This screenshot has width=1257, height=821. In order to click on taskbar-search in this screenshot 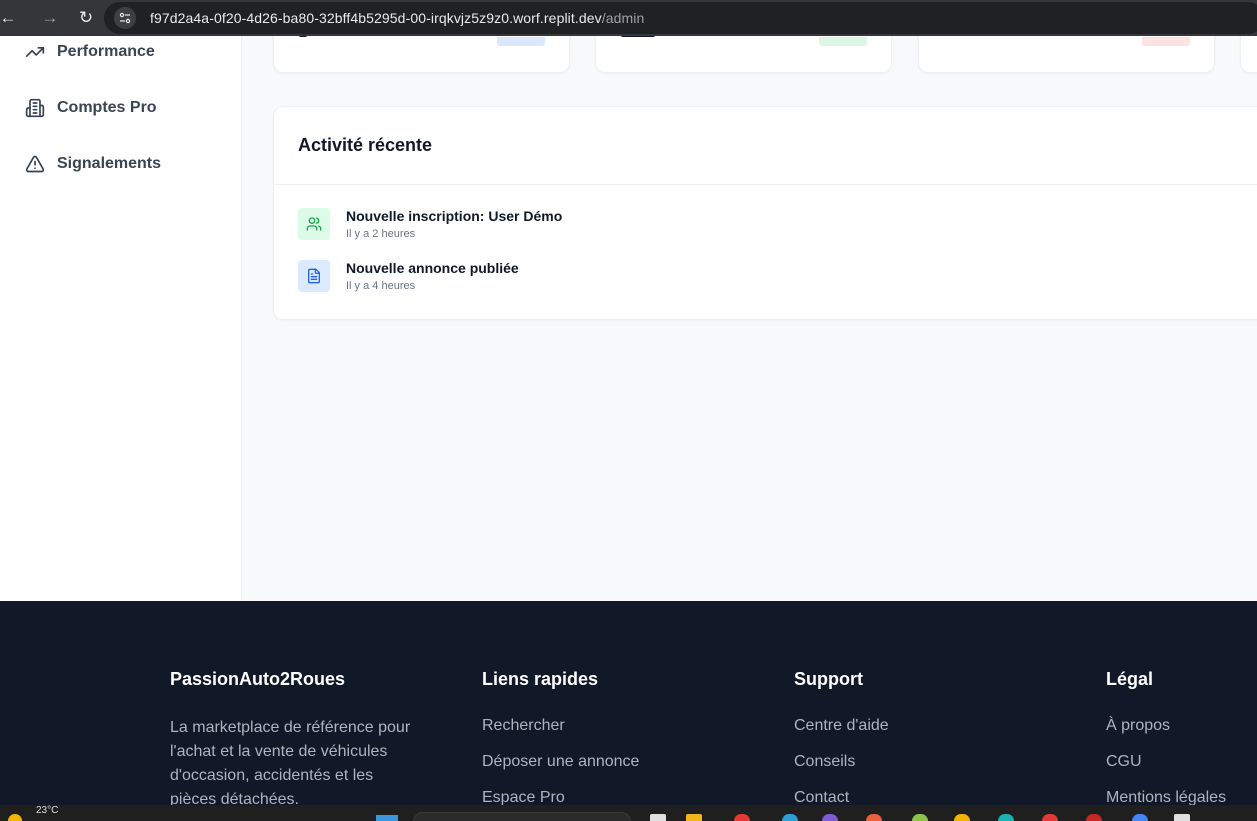, I will do `click(522, 816)`.